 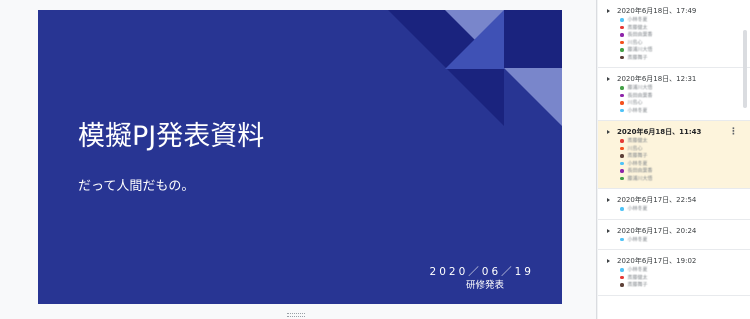 I want to click on version-header: 2020年6月17日、19:02, so click(x=675, y=261).